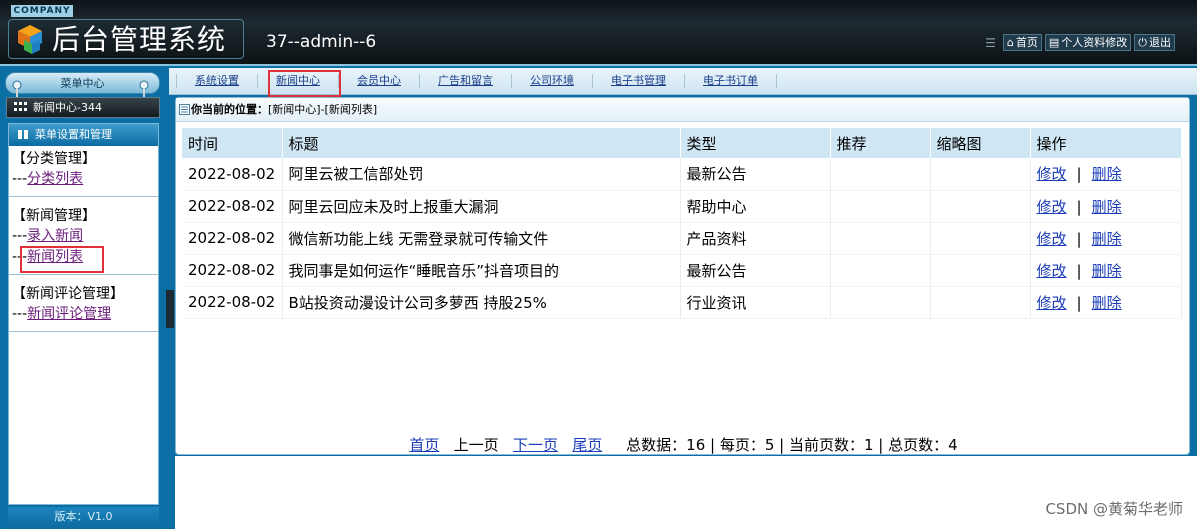  What do you see at coordinates (466, 81) in the screenshot?
I see `tab-ads-messages: 广告和留言` at bounding box center [466, 81].